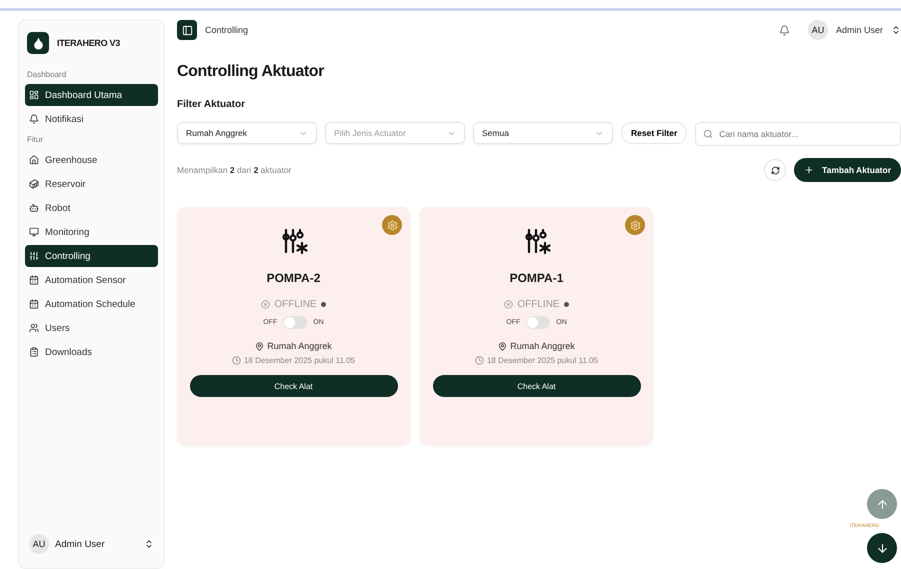 Image resolution: width=901 pixels, height=569 pixels. Describe the element at coordinates (293, 278) in the screenshot. I see `actuator-name: POMPA-2` at that location.